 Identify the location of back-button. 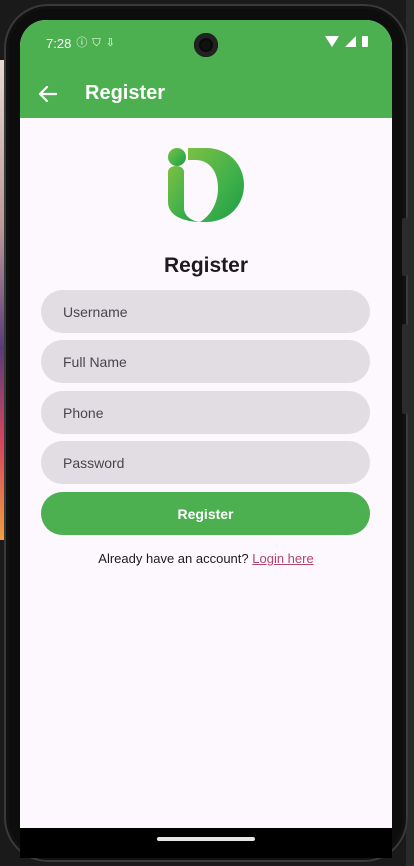
(48, 94).